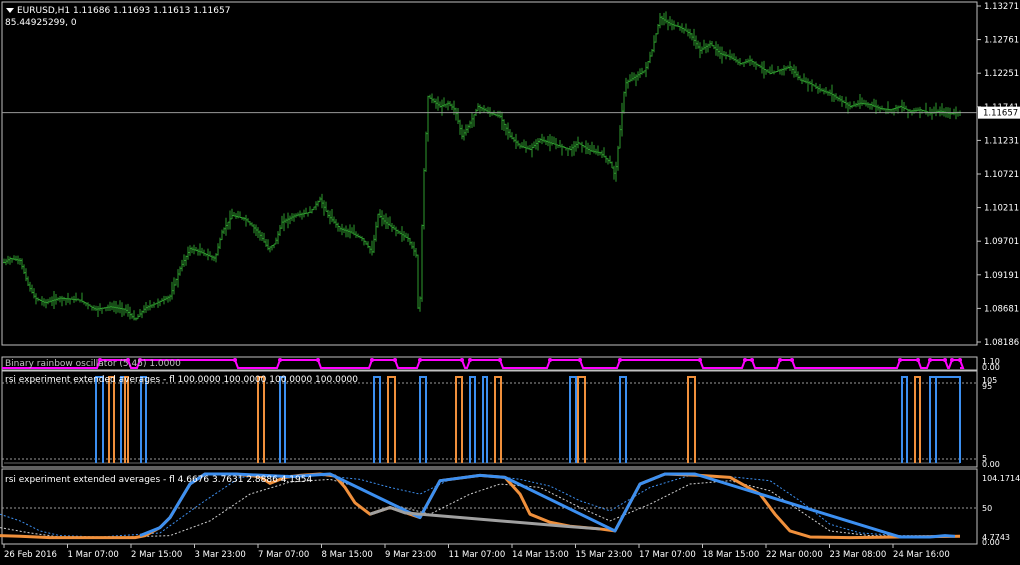  What do you see at coordinates (991, 464) in the screenshot?
I see `rsi-binary-axis-label: 0.00` at bounding box center [991, 464].